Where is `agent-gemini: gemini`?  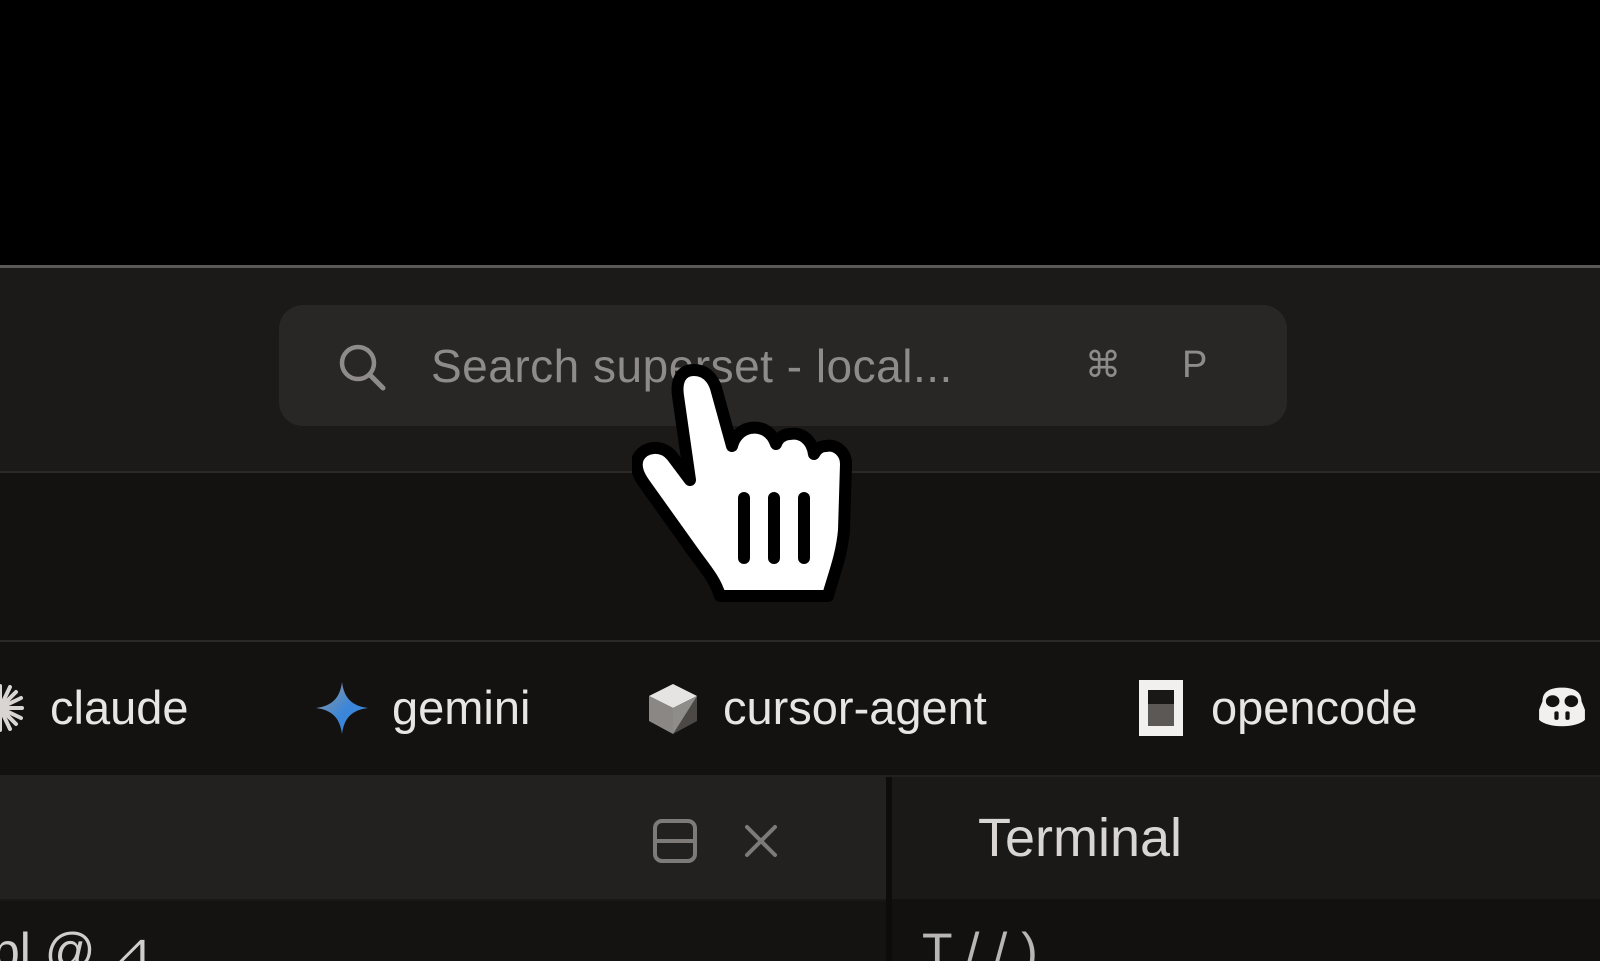 agent-gemini: gemini is located at coordinates (422, 708).